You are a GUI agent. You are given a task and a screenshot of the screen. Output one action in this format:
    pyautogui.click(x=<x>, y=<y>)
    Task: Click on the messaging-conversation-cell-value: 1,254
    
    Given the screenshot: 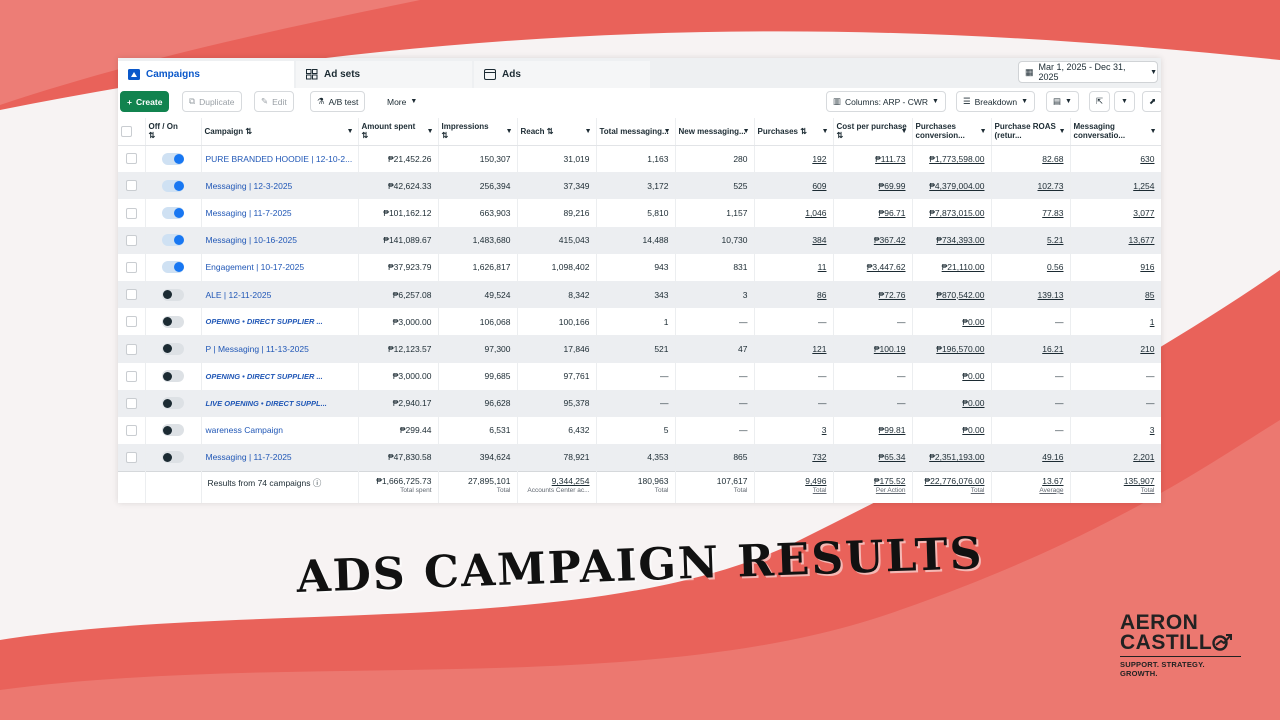 What is the action you would take?
    pyautogui.click(x=1143, y=186)
    